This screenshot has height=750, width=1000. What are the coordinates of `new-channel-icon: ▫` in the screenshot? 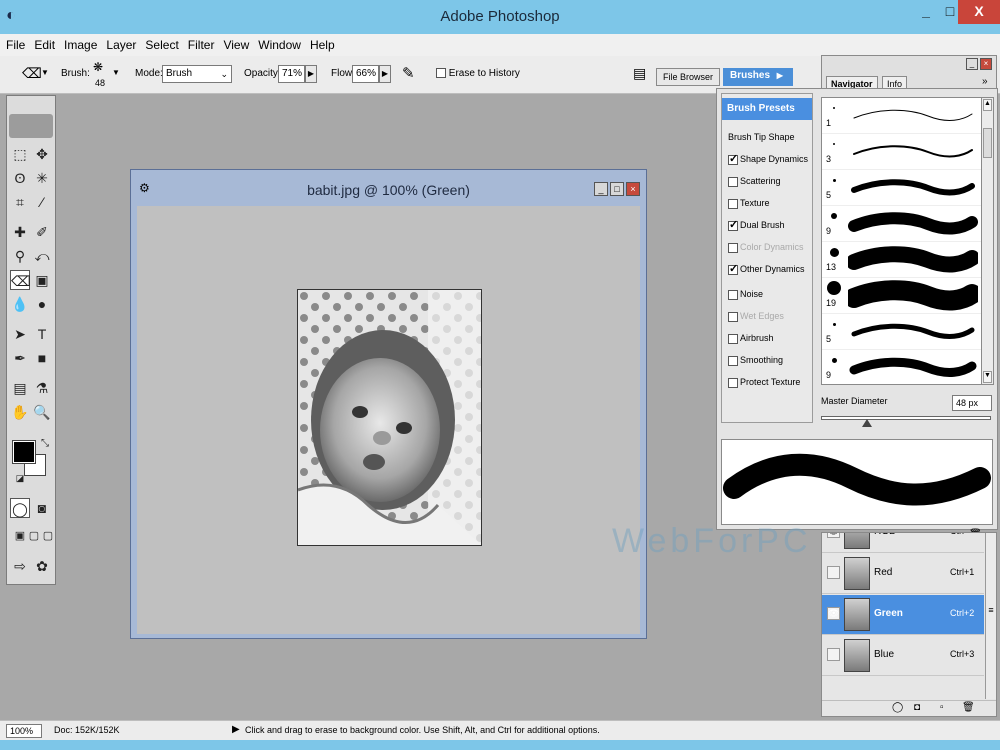 It's located at (942, 707).